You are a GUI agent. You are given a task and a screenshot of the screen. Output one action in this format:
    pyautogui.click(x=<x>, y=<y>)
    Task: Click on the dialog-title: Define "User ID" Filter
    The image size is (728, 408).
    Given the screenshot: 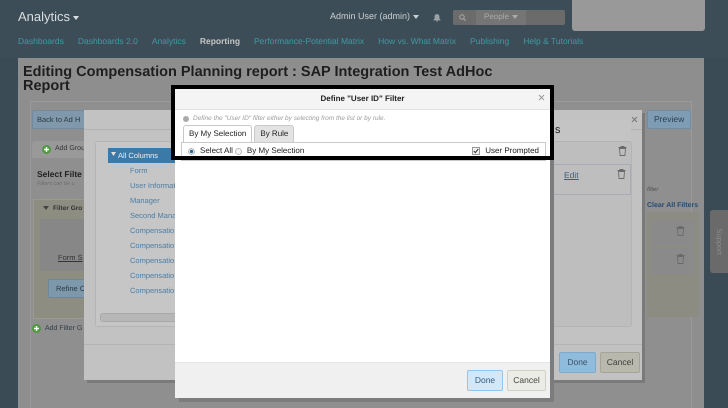 What is the action you would take?
    pyautogui.click(x=362, y=98)
    